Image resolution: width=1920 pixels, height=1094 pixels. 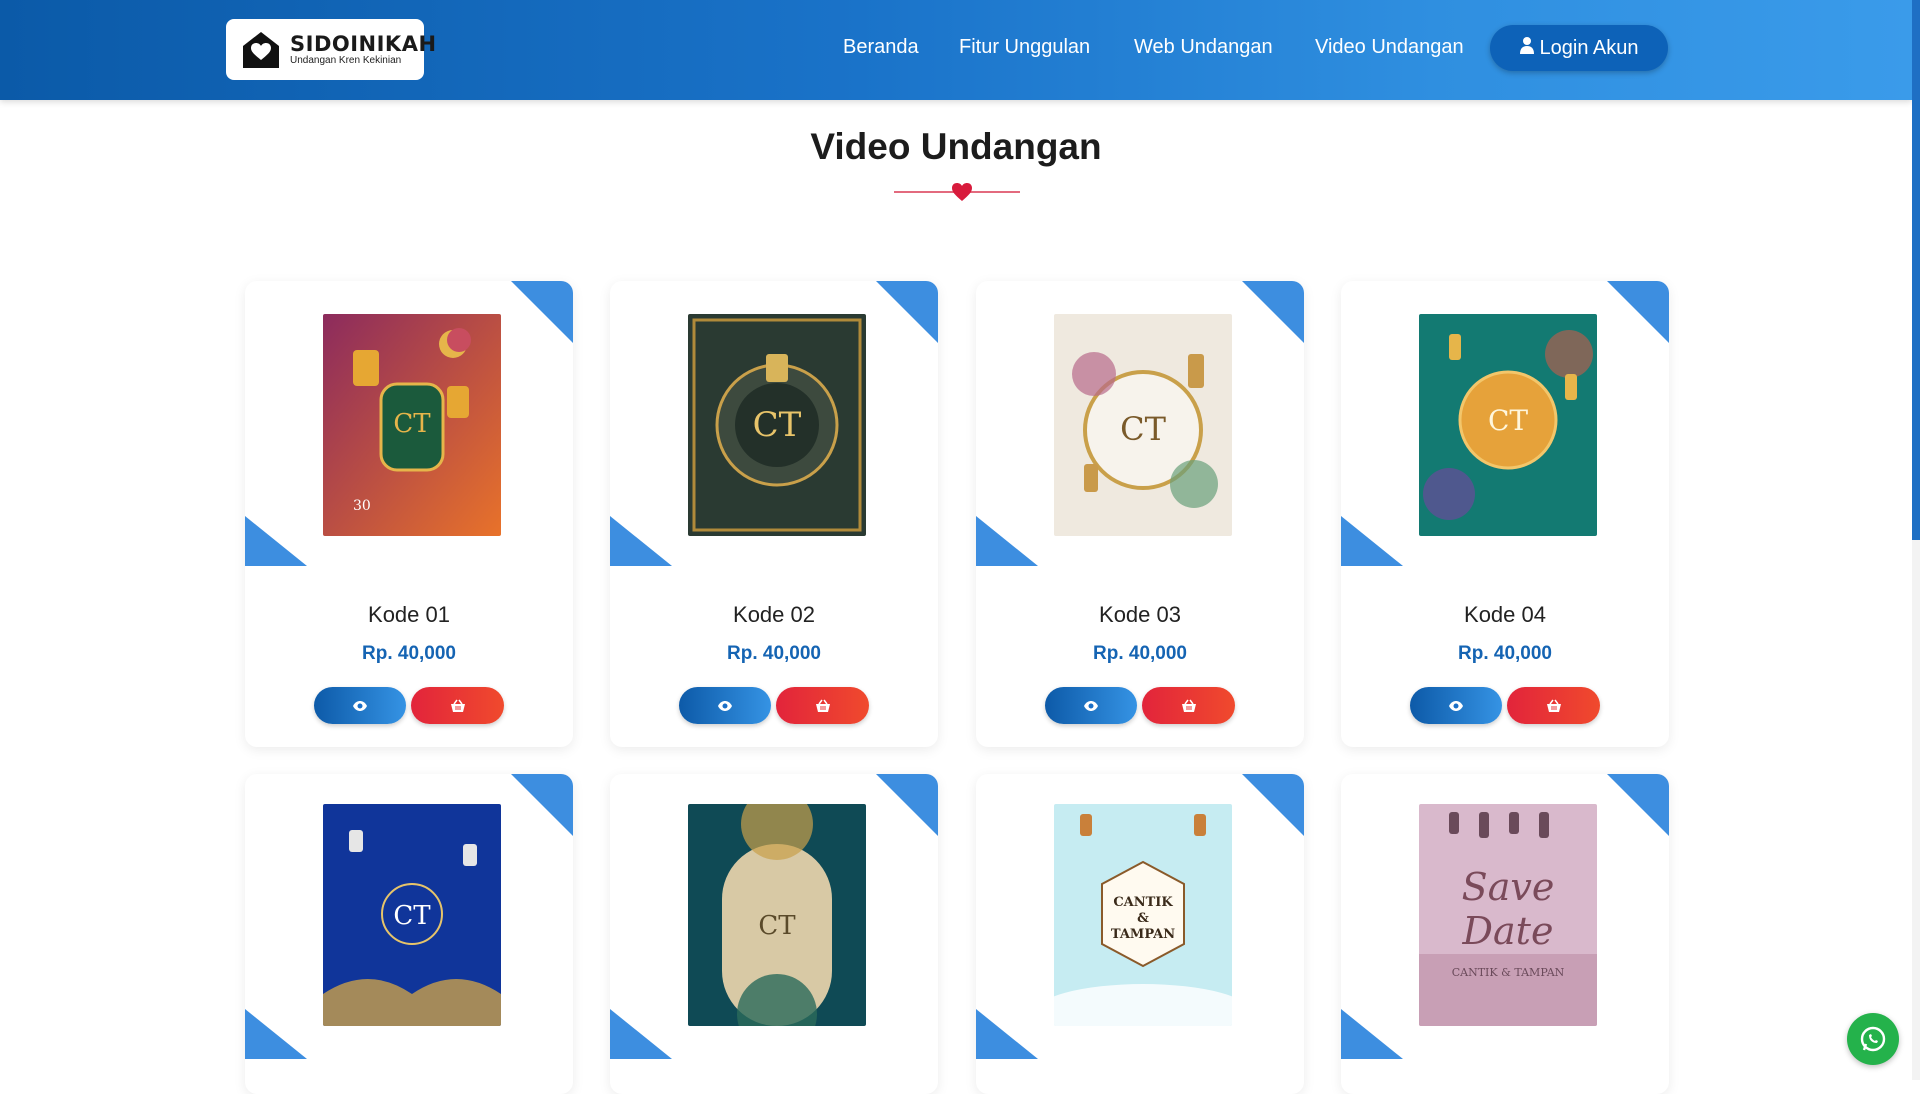 I want to click on page-scrollbar, so click(x=1916, y=540).